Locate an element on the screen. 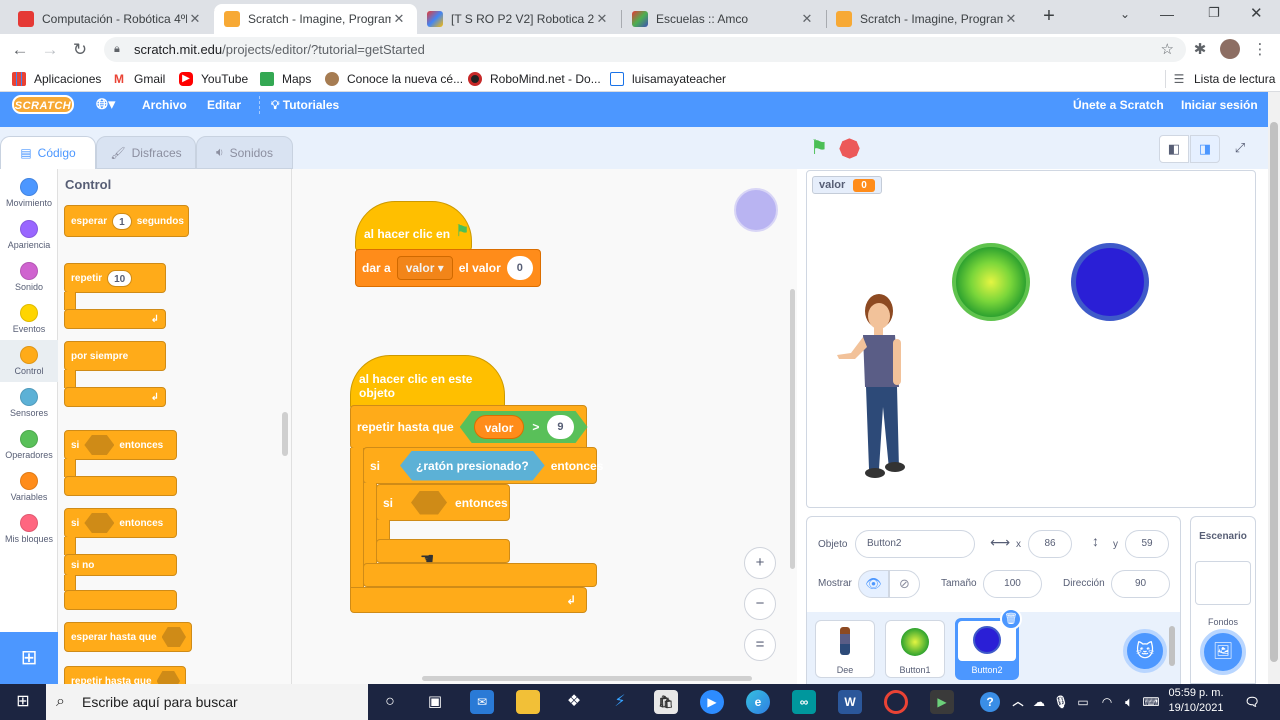 The image size is (1280, 720). category-variables: Variables is located at coordinates (29, 487).